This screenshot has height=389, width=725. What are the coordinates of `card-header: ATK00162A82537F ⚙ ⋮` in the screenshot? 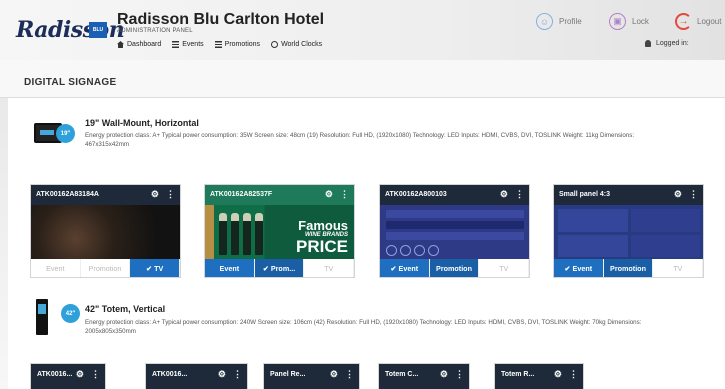 It's located at (279, 195).